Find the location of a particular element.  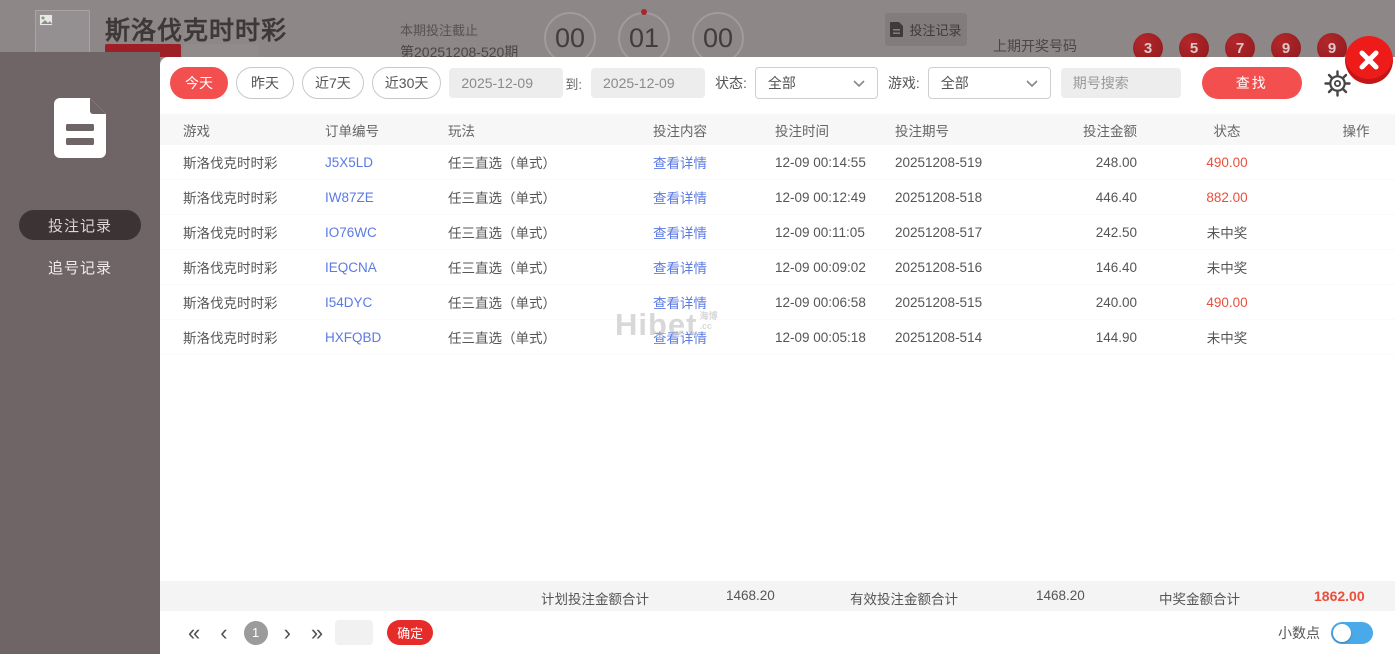

broken-image-placeholder is located at coordinates (62, 33).